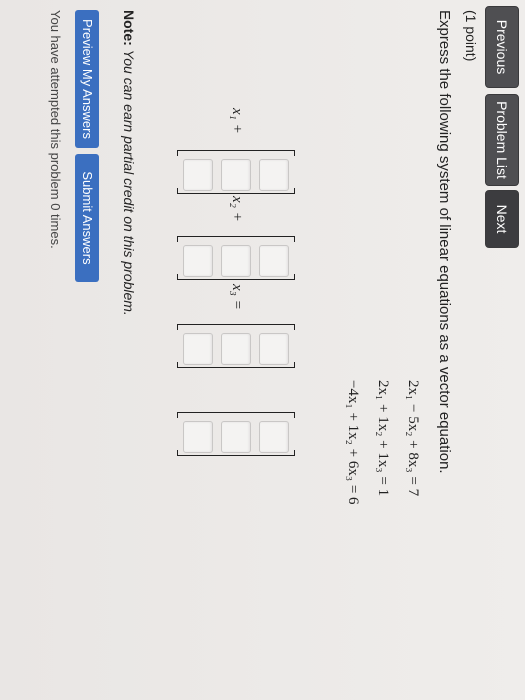 The height and width of the screenshot is (700, 525). Describe the element at coordinates (237, 121) in the screenshot. I see `label-x1: x₁ +` at that location.